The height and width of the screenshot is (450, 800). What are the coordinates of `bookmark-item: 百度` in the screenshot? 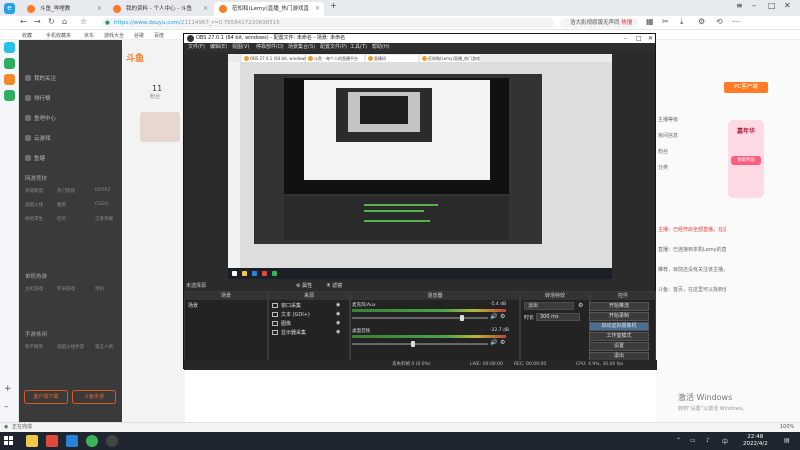 It's located at (159, 35).